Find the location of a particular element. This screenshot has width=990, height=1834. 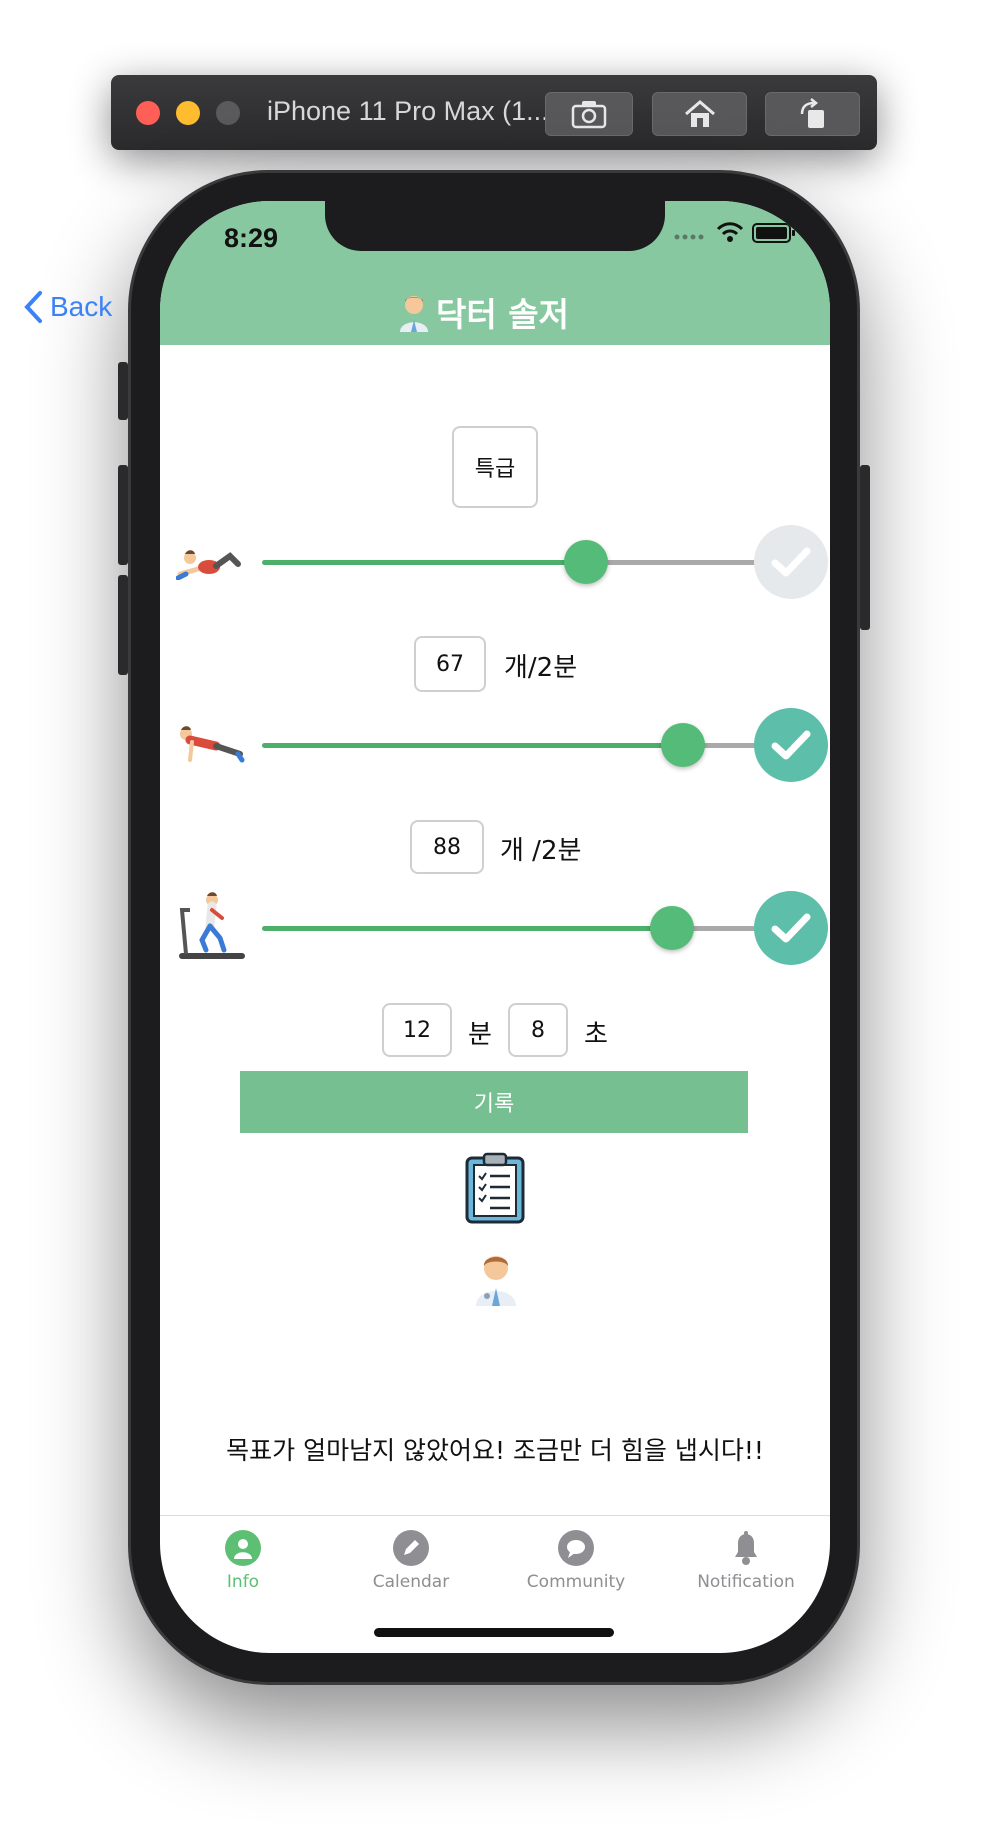

pushup-slider-thumb is located at coordinates (683, 745).